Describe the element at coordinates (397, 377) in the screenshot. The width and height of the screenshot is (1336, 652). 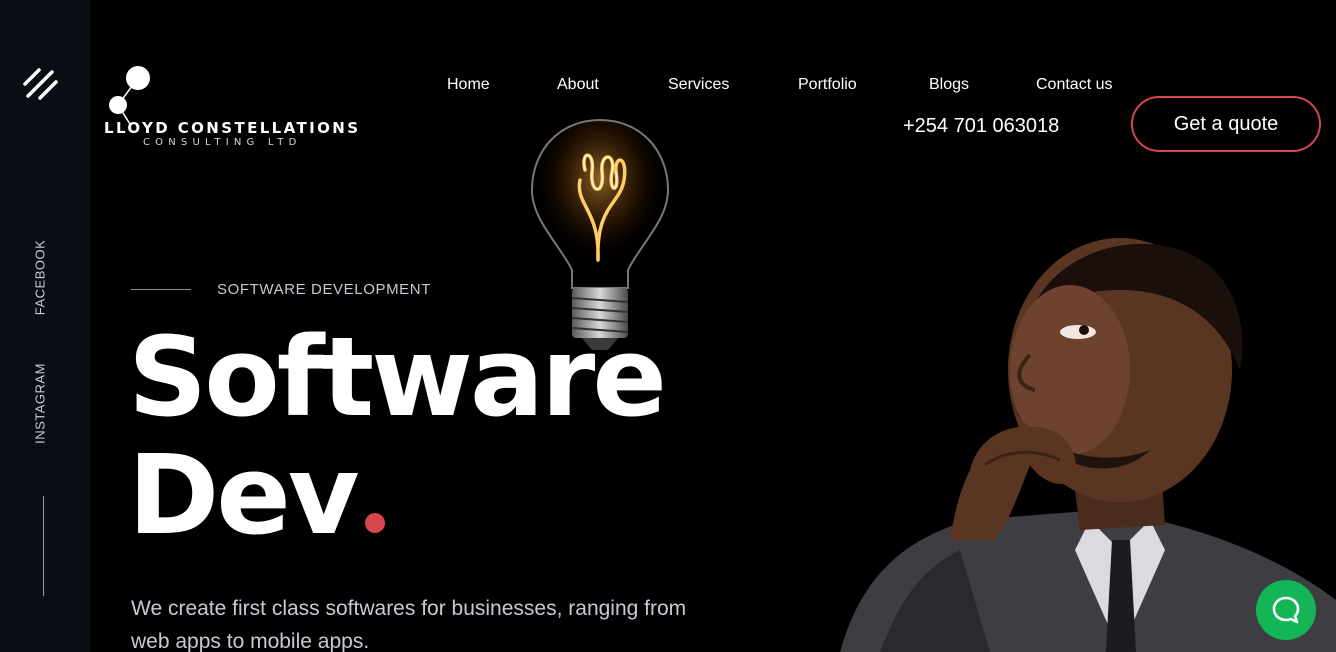
I see `hero-title-line1: Software` at that location.